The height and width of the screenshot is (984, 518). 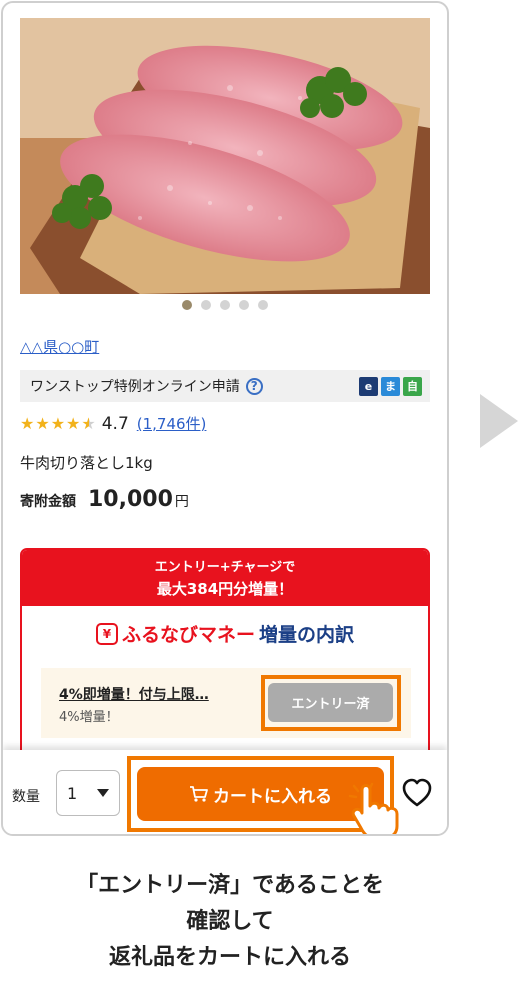 I want to click on purchase-footer: 数量 1 カートに入れる, so click(x=225, y=792).